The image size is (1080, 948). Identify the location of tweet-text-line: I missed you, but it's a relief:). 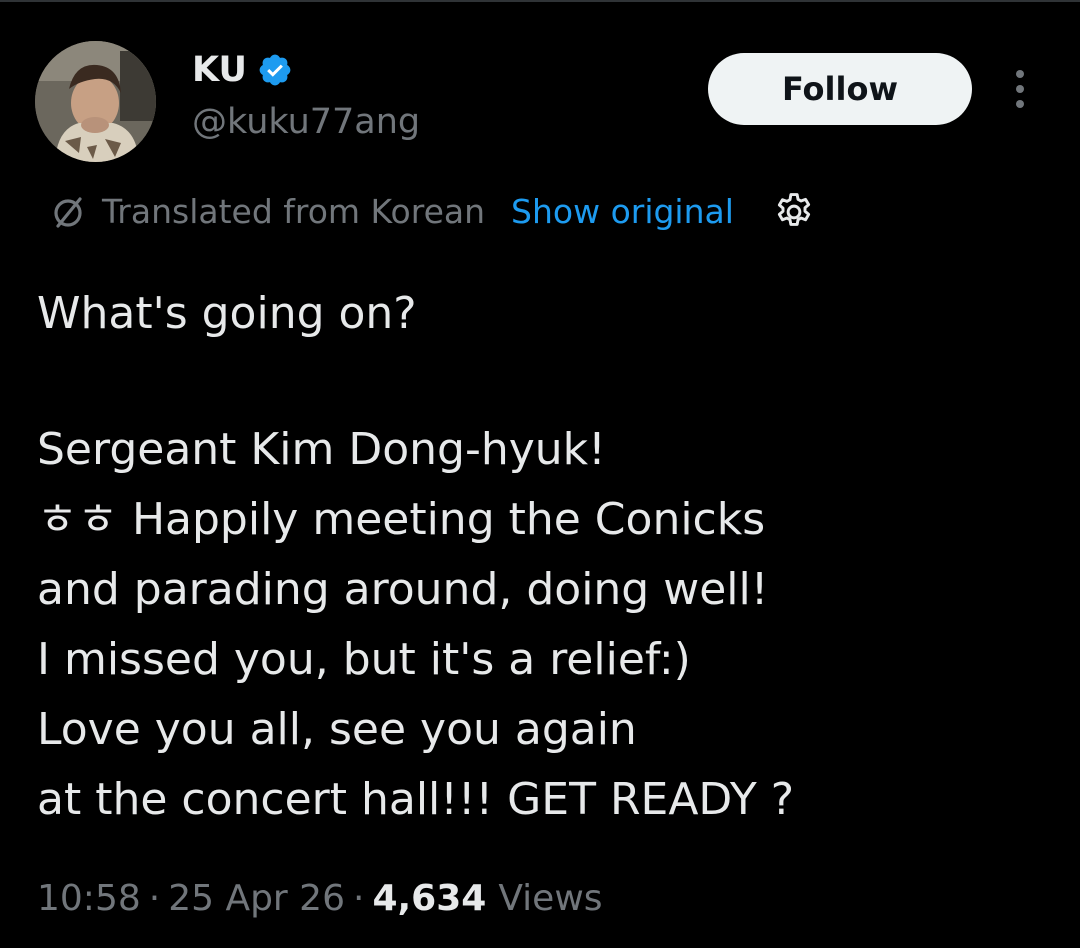
(364, 659).